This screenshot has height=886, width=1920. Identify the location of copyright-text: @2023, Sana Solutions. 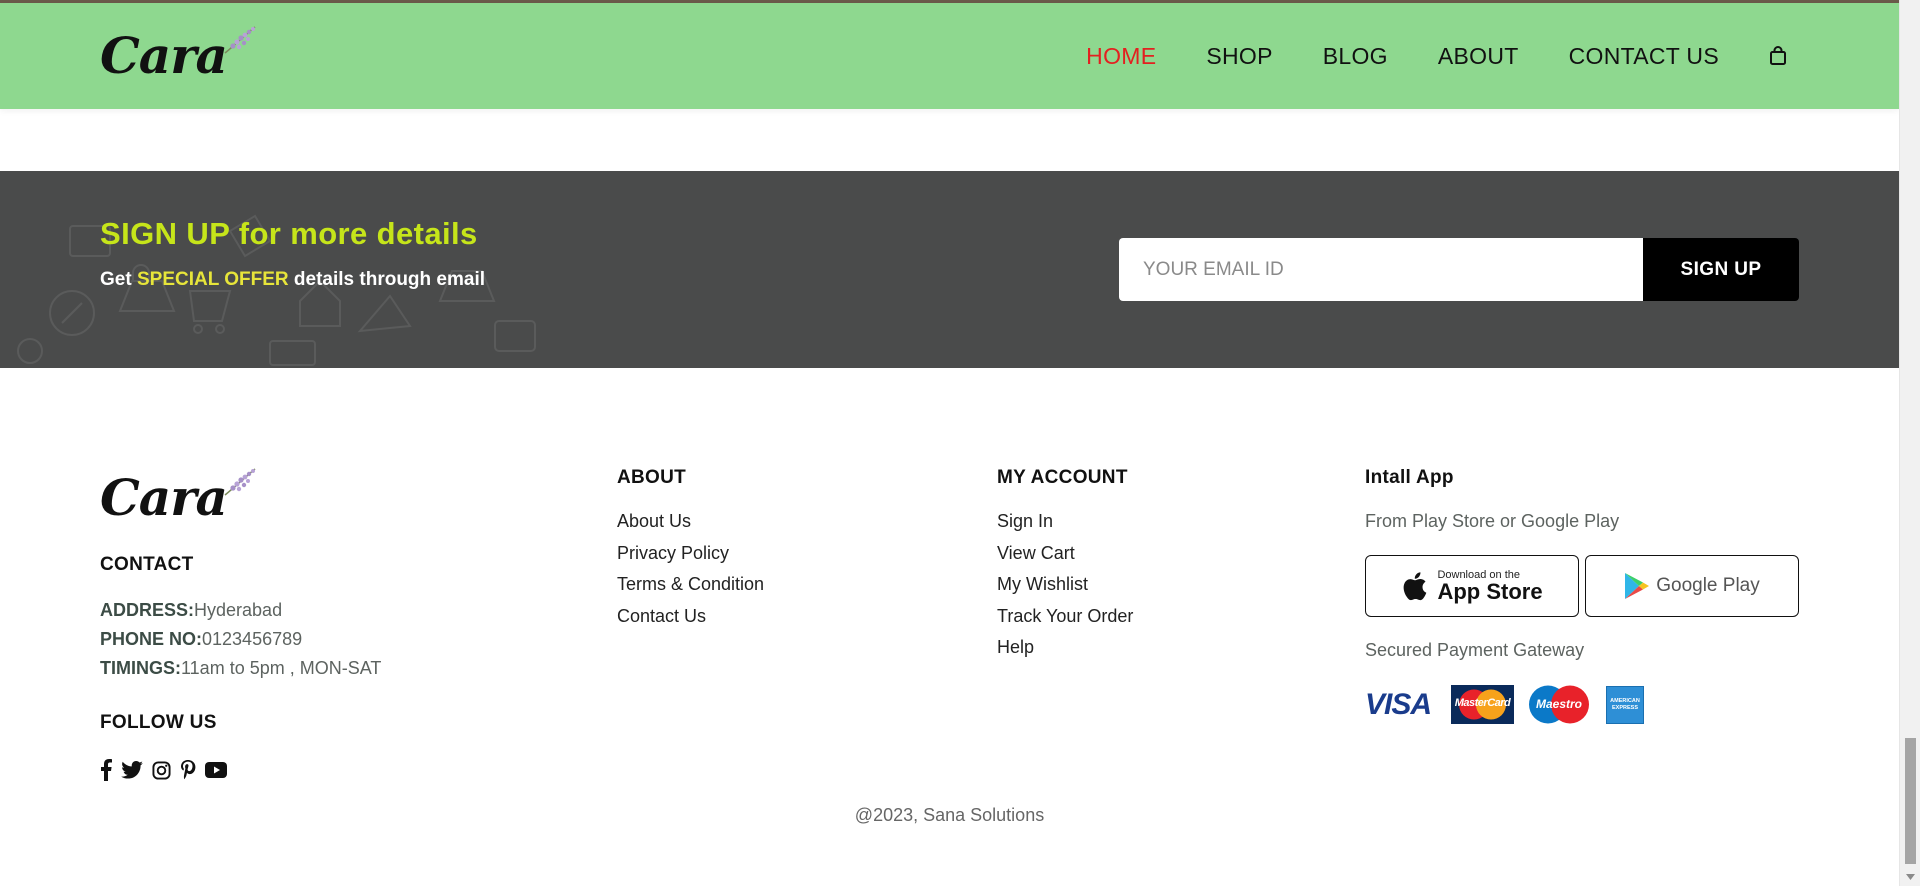
(949, 815).